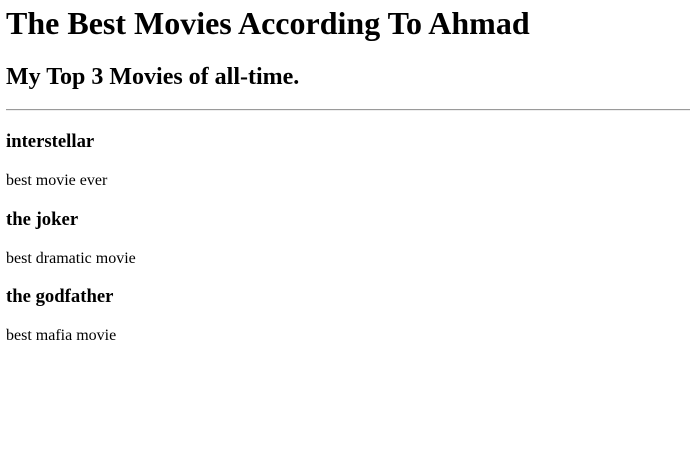 The image size is (692, 460). Describe the element at coordinates (268, 23) in the screenshot. I see `page-title: The Best Movies According To Ahmad` at that location.